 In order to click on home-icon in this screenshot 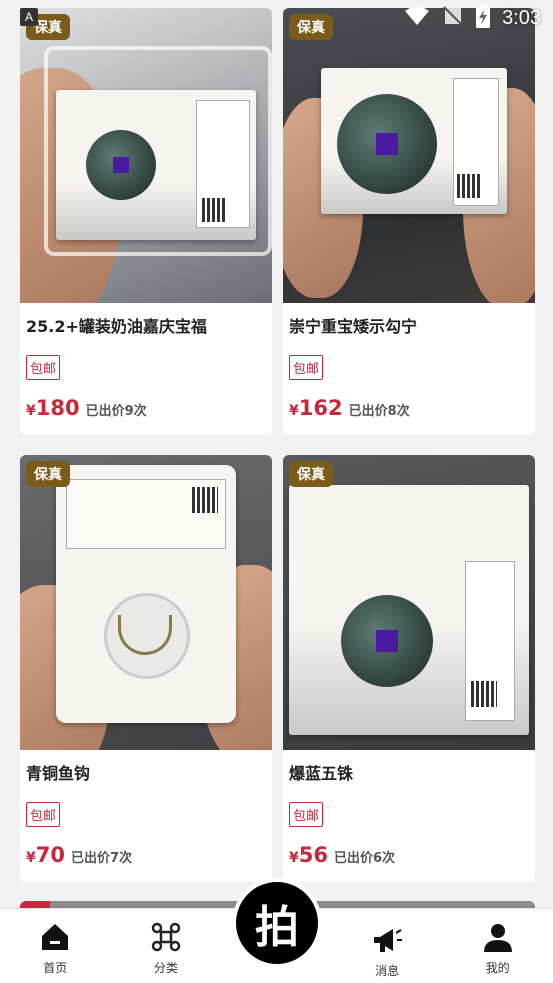, I will do `click(55, 937)`.